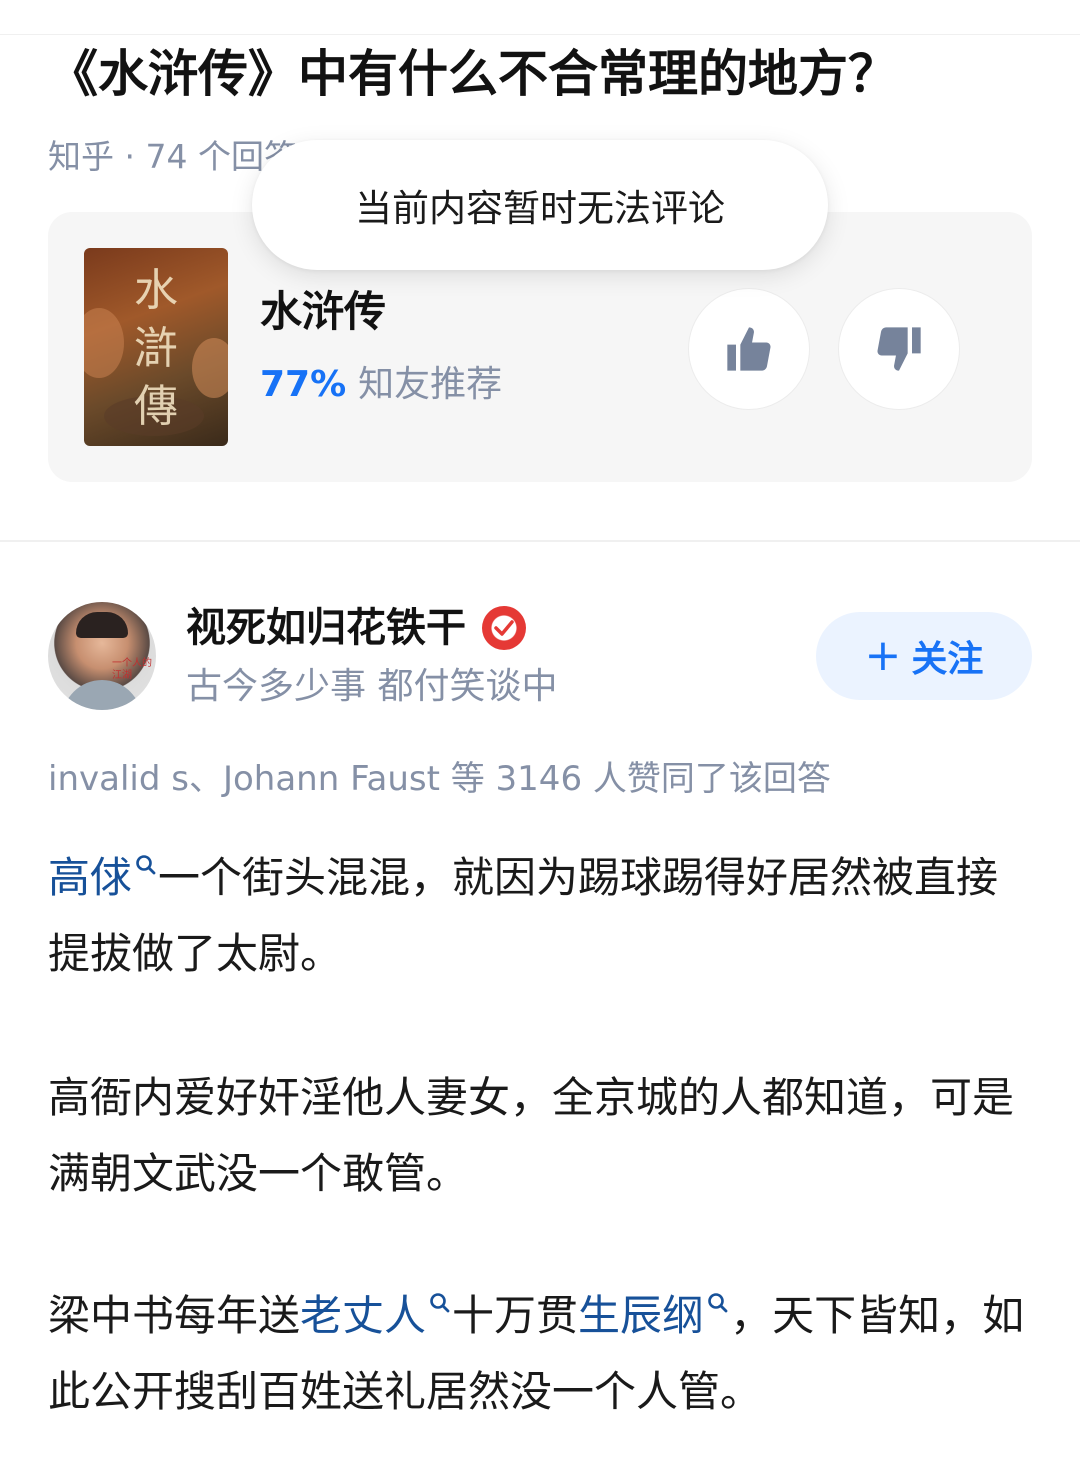 The image size is (1080, 1484). I want to click on avatar: 一个人的江湖, so click(102, 656).